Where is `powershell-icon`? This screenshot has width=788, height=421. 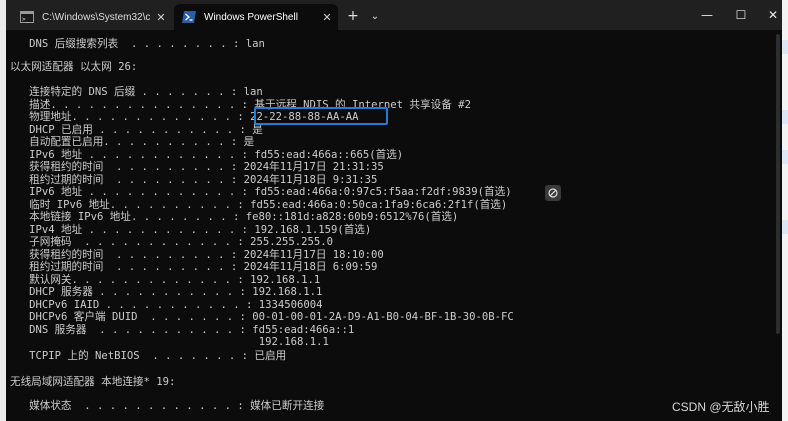 powershell-icon is located at coordinates (189, 17).